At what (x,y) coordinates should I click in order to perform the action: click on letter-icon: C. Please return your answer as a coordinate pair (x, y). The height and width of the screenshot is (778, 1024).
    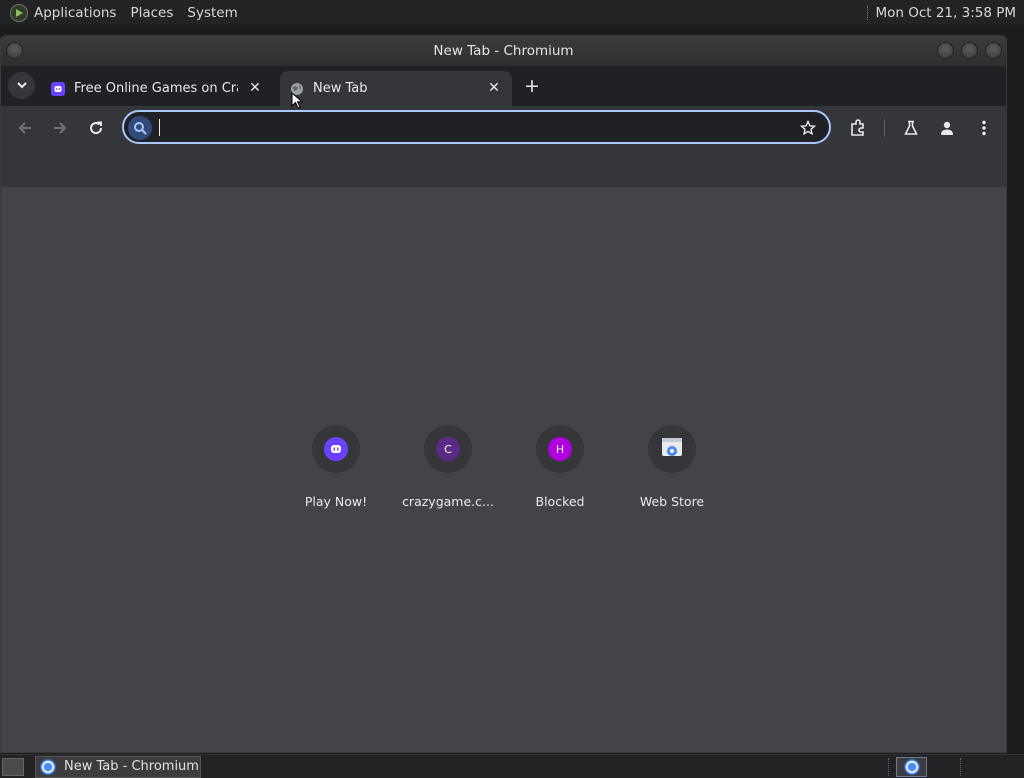
    Looking at the image, I should click on (448, 449).